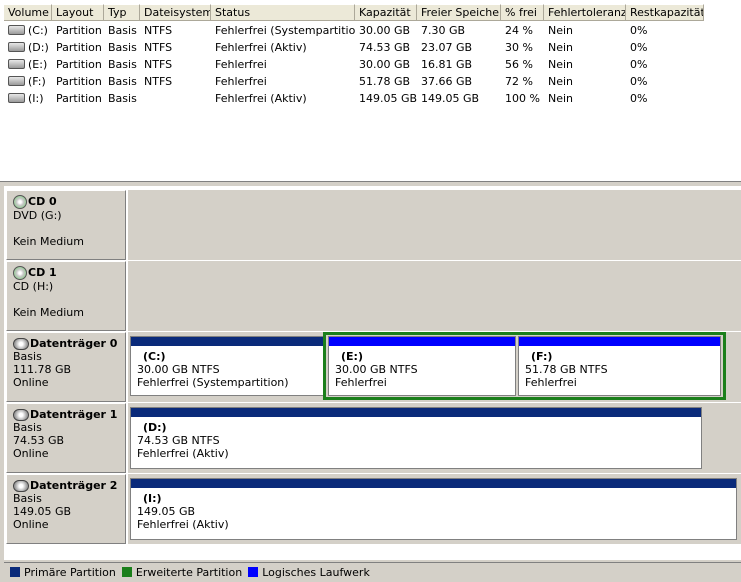  Describe the element at coordinates (122, 12) in the screenshot. I see `column-header-type: Typ` at that location.